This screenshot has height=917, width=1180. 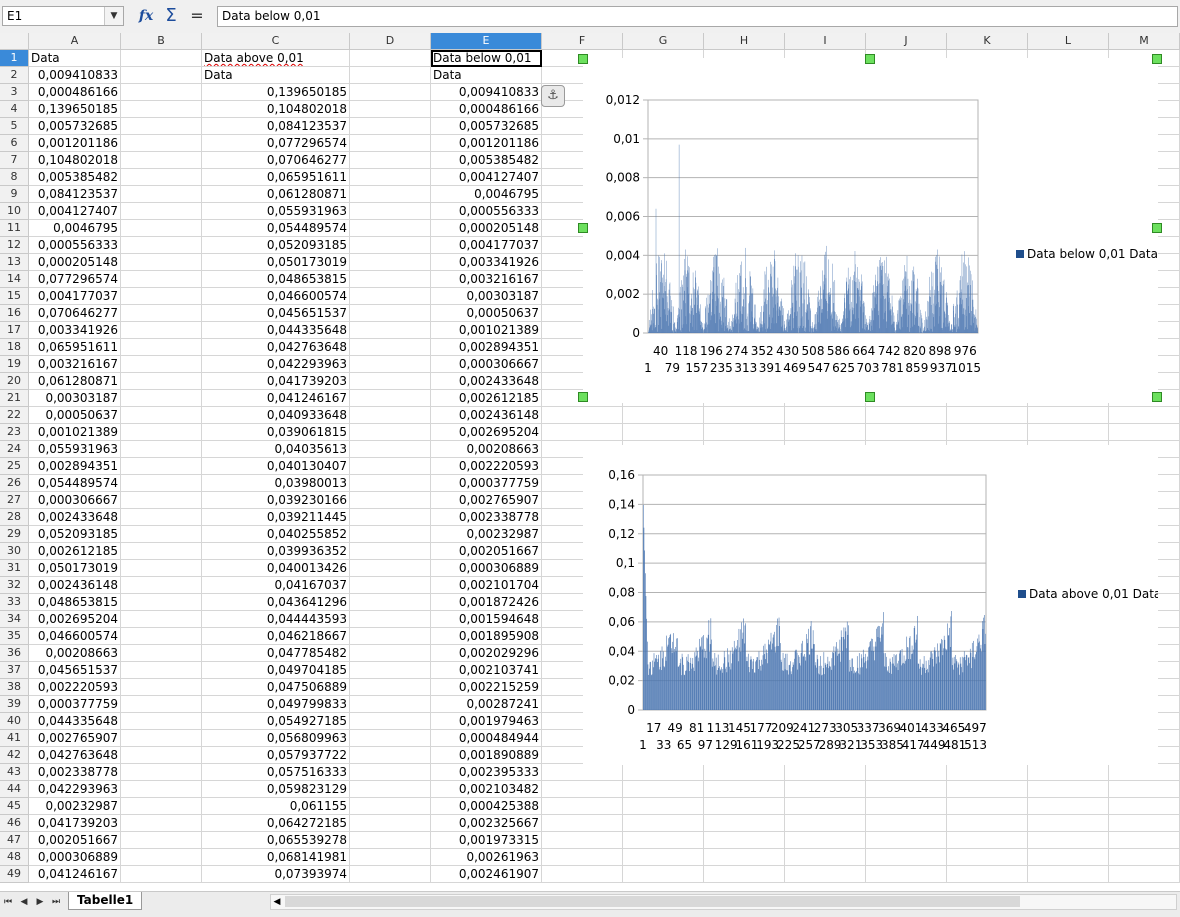 I want to click on row-header: 6, so click(x=14, y=143).